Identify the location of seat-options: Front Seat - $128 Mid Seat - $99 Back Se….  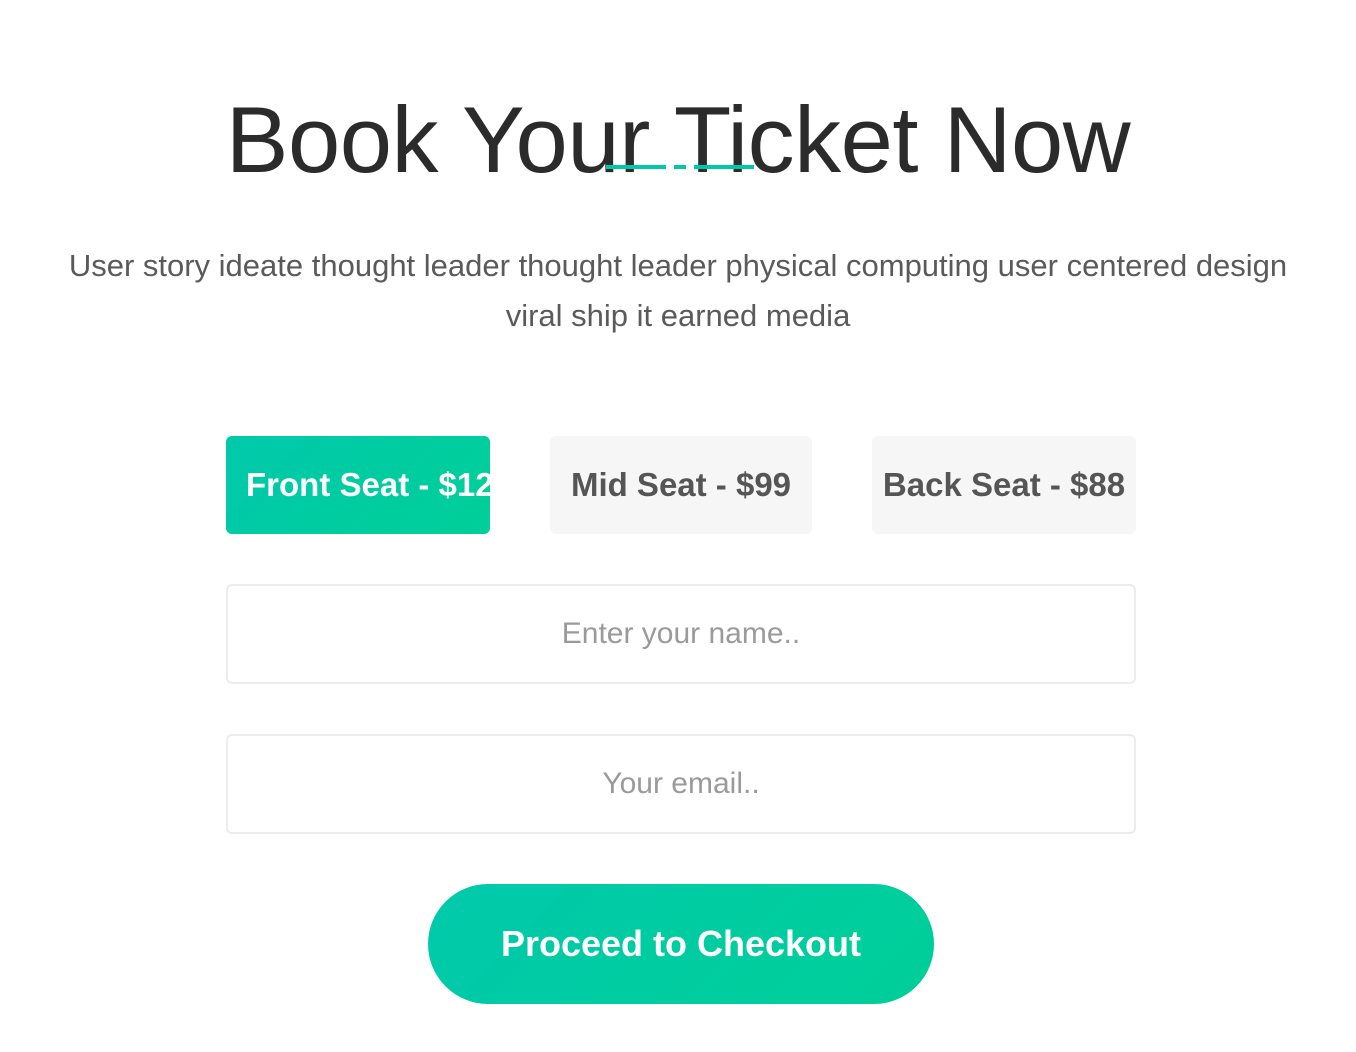
(681, 485).